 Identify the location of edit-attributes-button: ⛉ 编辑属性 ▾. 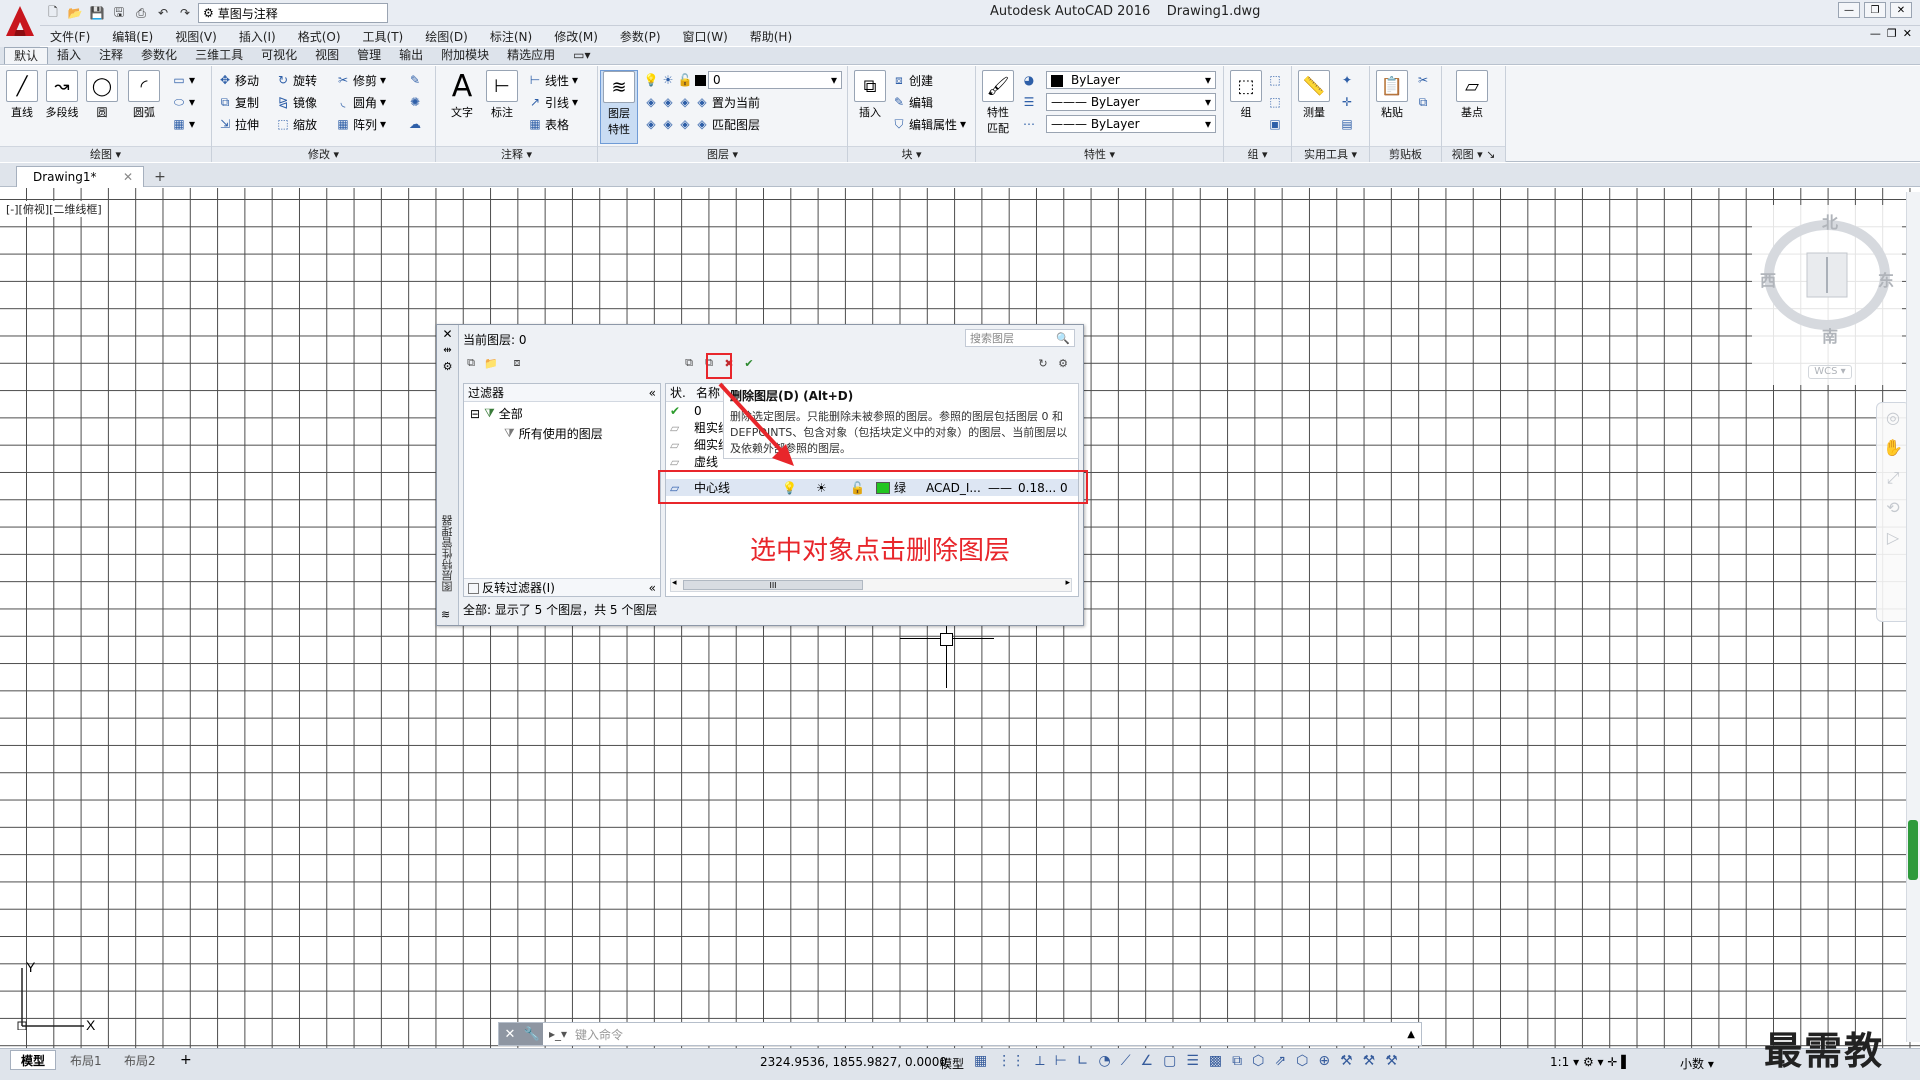
(929, 124).